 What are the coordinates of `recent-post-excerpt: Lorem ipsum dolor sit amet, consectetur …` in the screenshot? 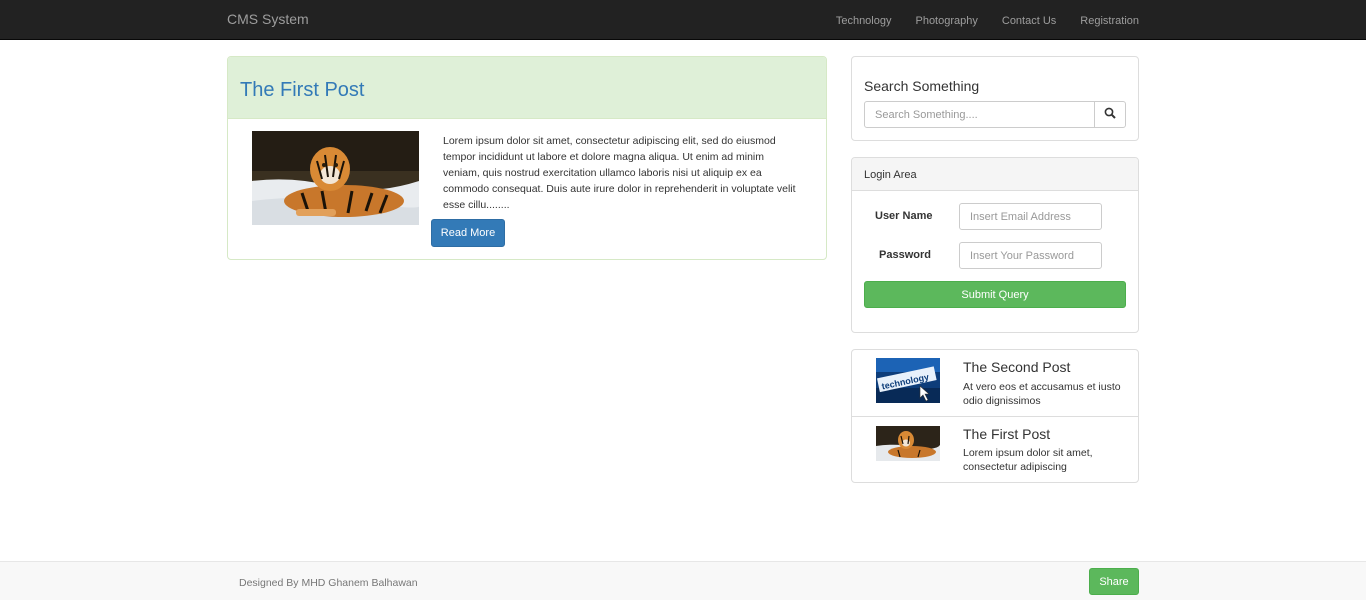 It's located at (1028, 460).